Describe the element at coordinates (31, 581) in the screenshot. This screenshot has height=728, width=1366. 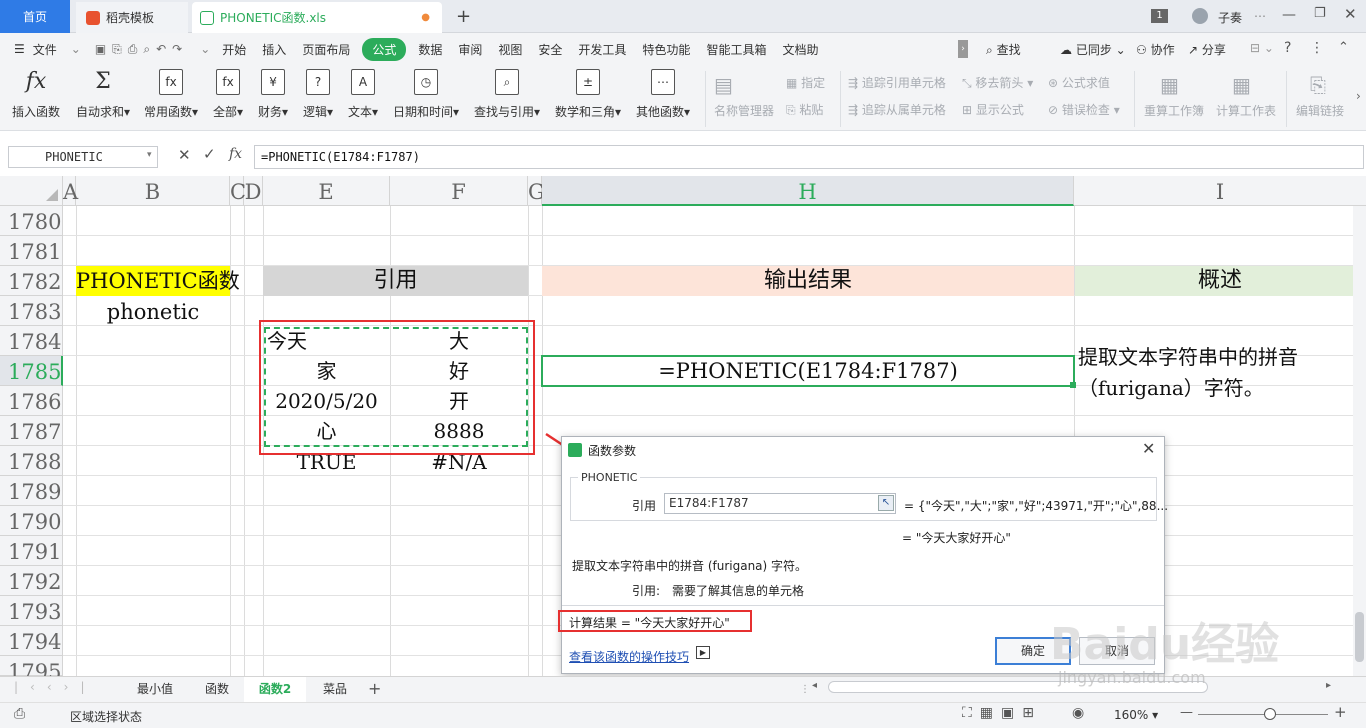
I see `row-header: 1792` at that location.